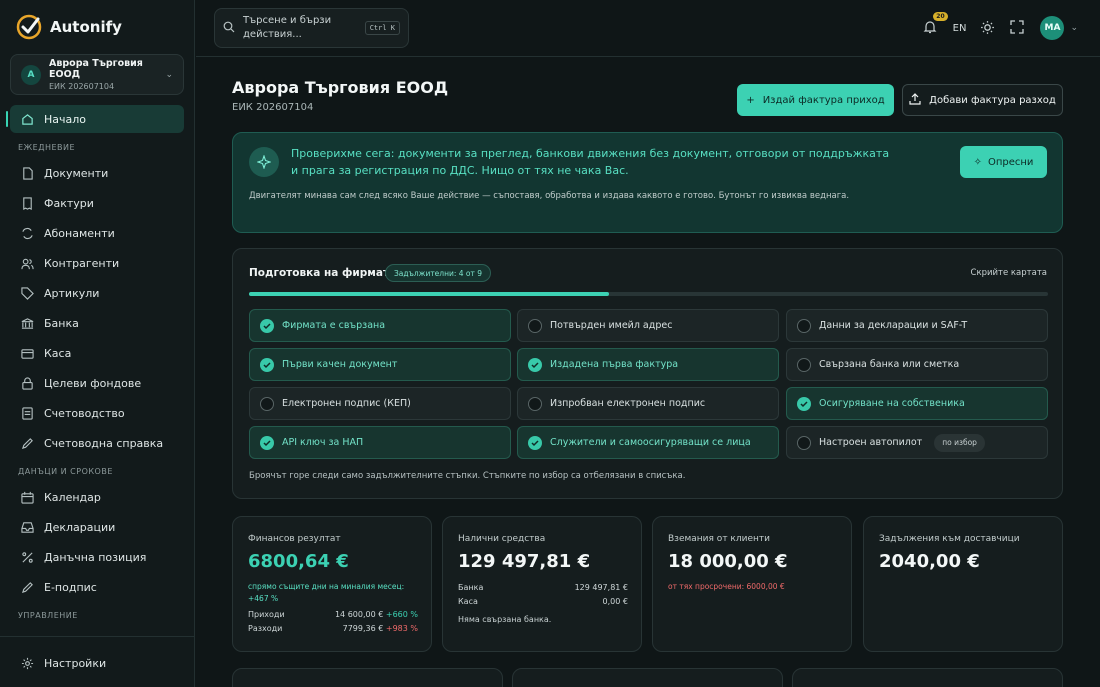 This screenshot has height=687, width=1100. What do you see at coordinates (97, 383) in the screenshot?
I see `sidebar-item-funds: Целеви фондове` at bounding box center [97, 383].